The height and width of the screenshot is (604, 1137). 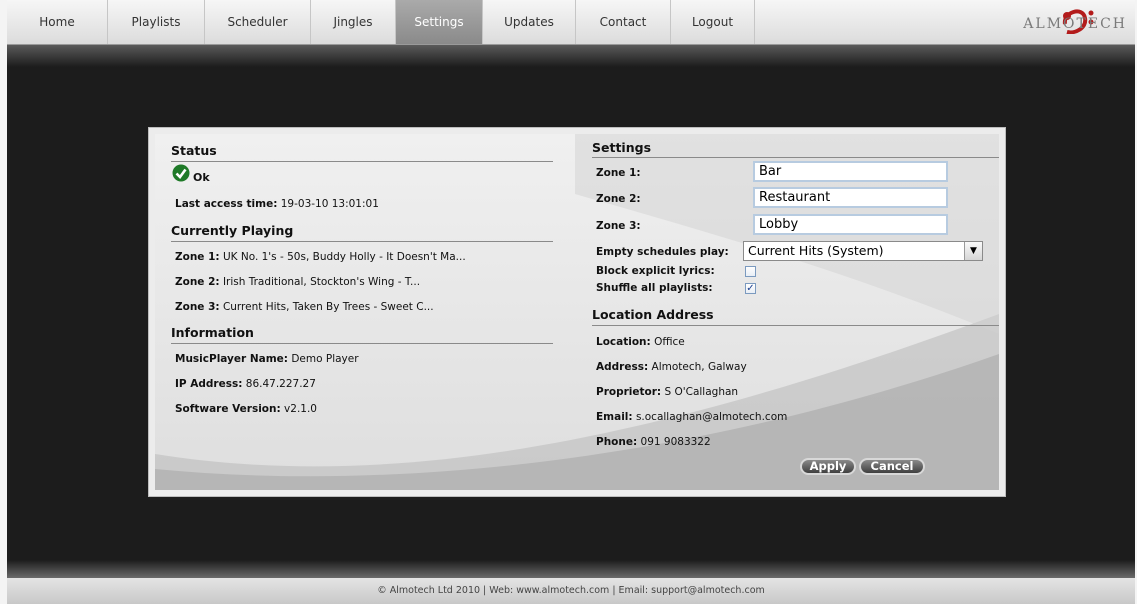 I want to click on address-row: Address: Almotech, Galway, so click(x=671, y=367).